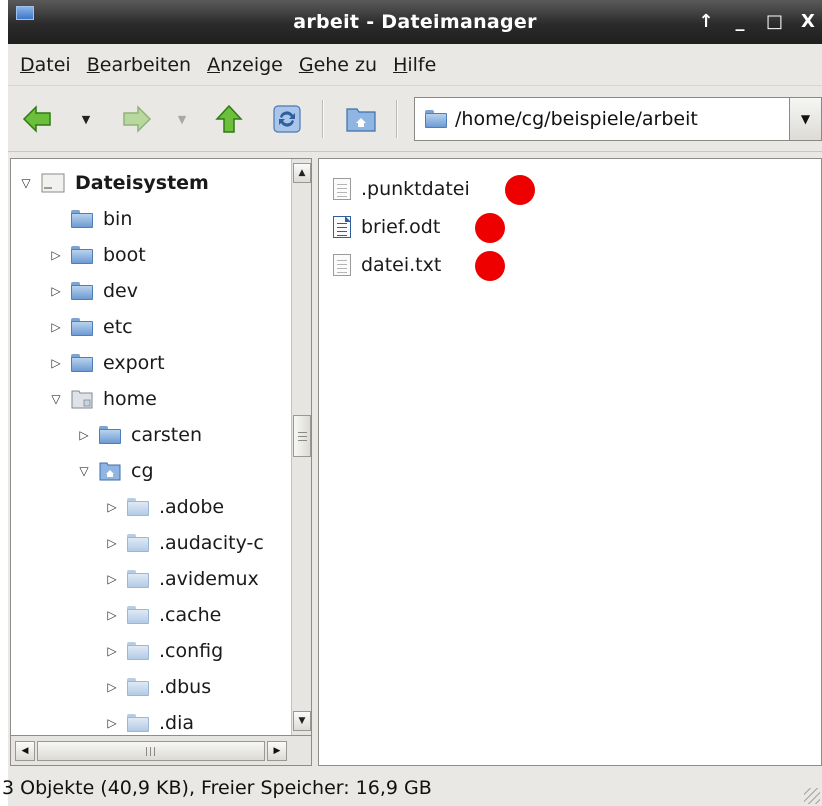 The width and height of the screenshot is (822, 806). What do you see at coordinates (340, 65) in the screenshot?
I see `menu-gehe-zu: Gehe zu` at bounding box center [340, 65].